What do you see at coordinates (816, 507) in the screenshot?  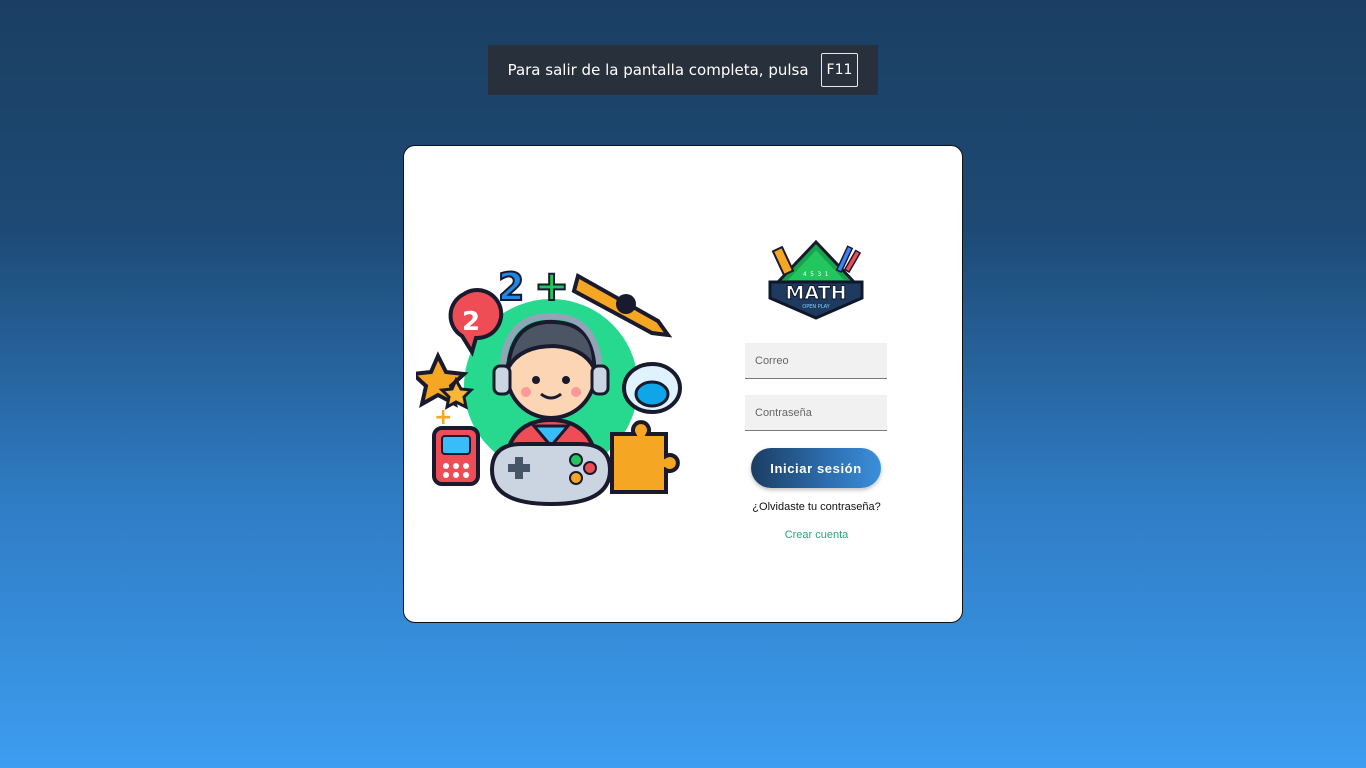 I see `forgot-password-link: ¿Olvidaste tu contraseña?` at bounding box center [816, 507].